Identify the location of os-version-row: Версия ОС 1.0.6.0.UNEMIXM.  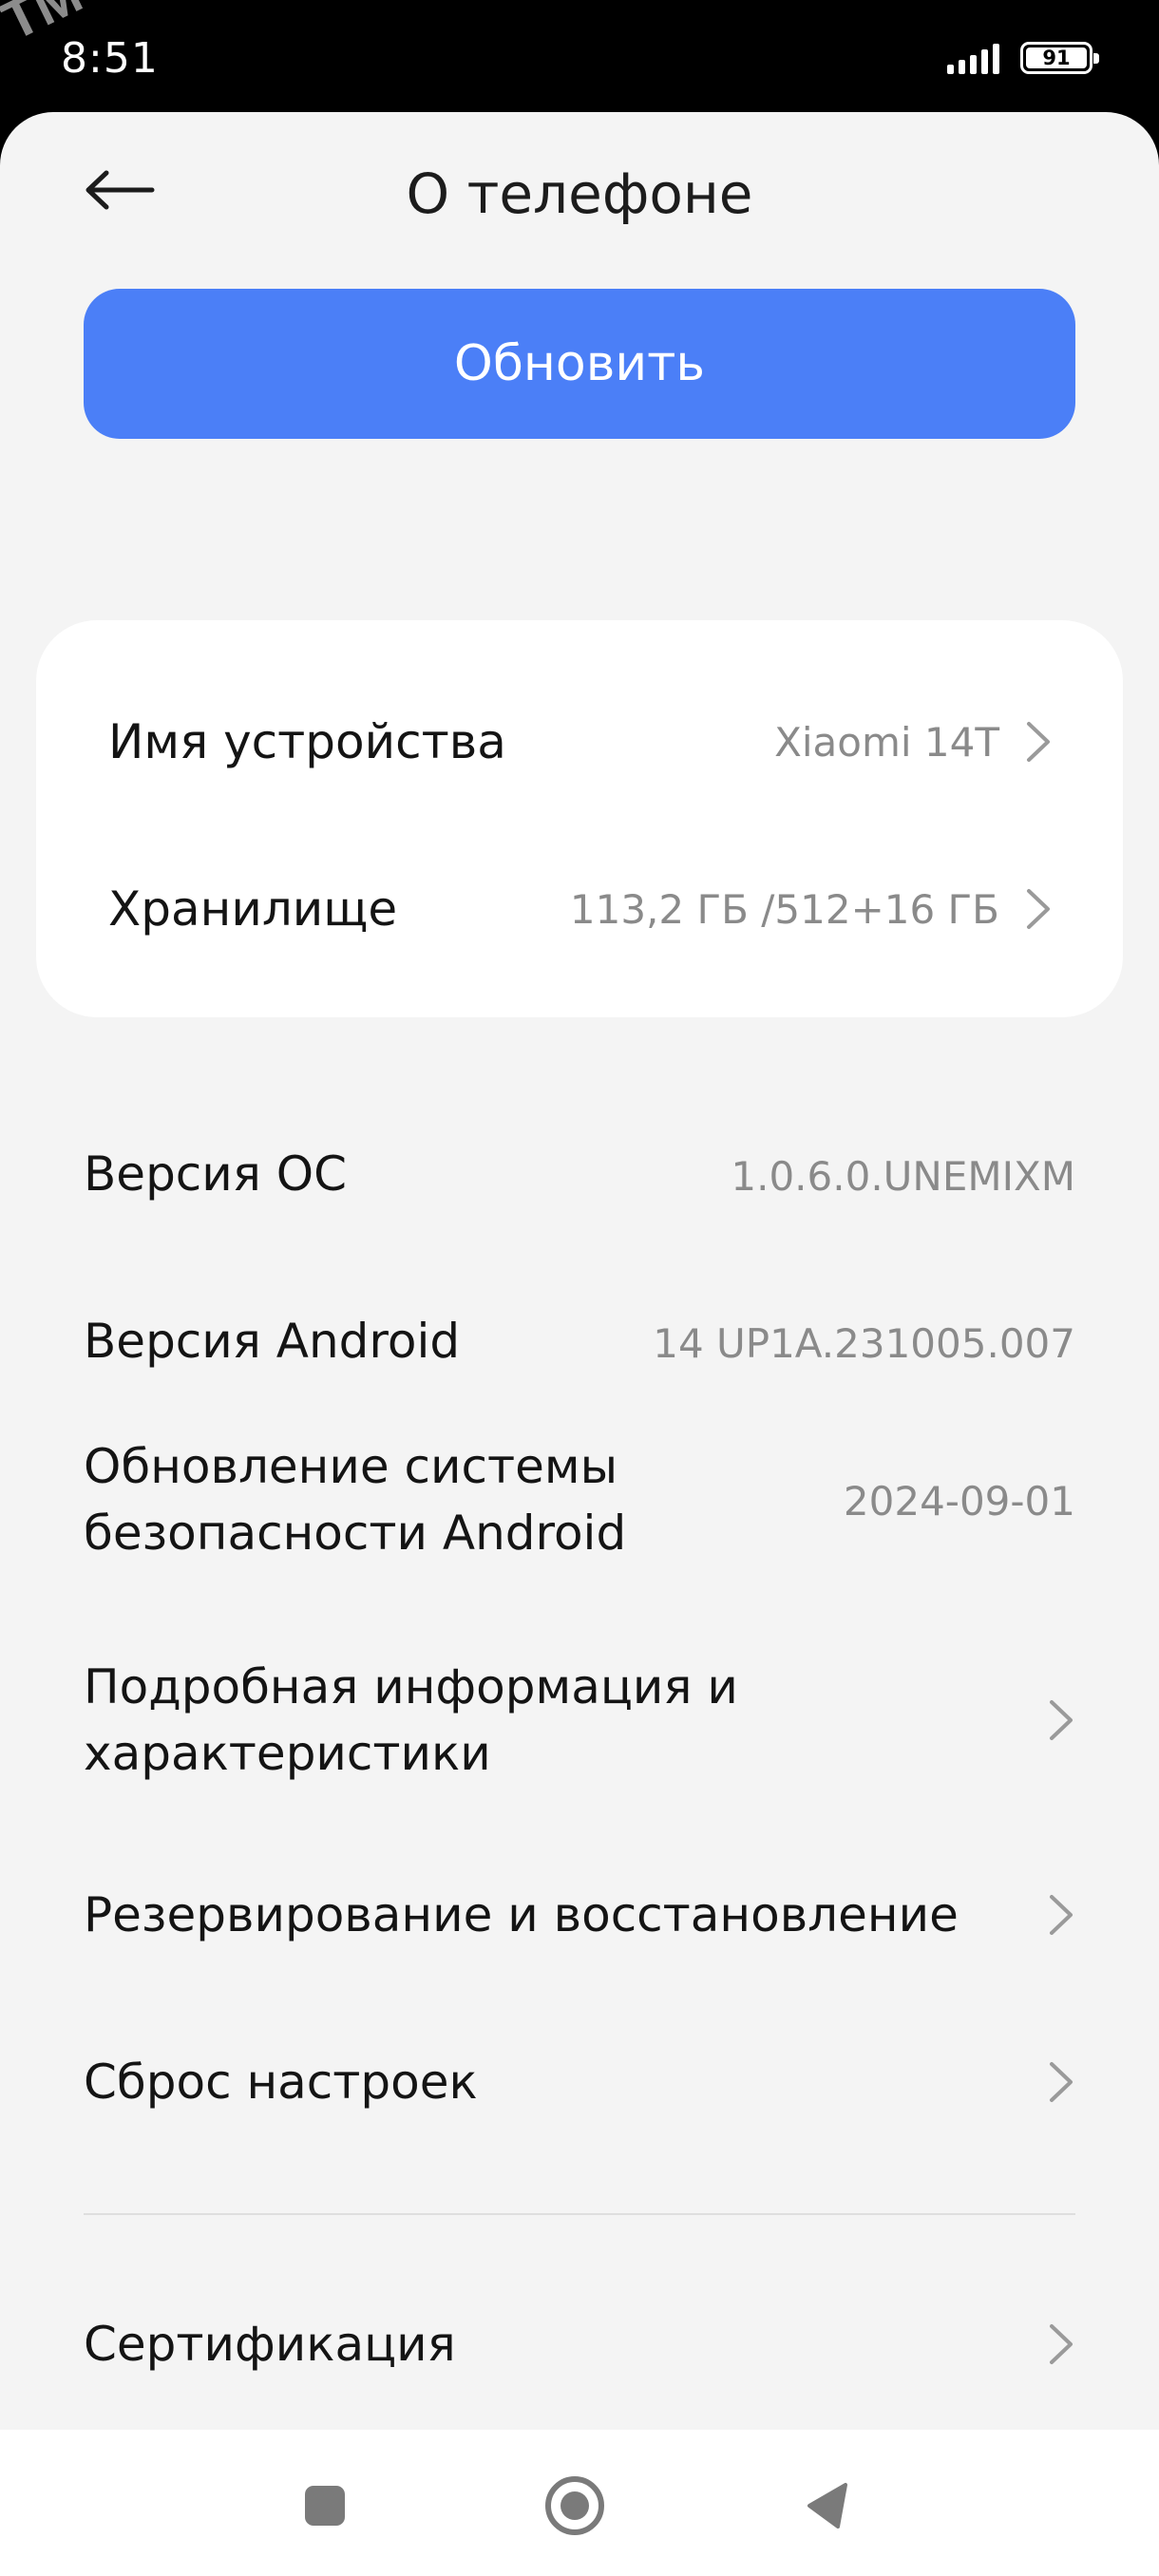
(579, 1174).